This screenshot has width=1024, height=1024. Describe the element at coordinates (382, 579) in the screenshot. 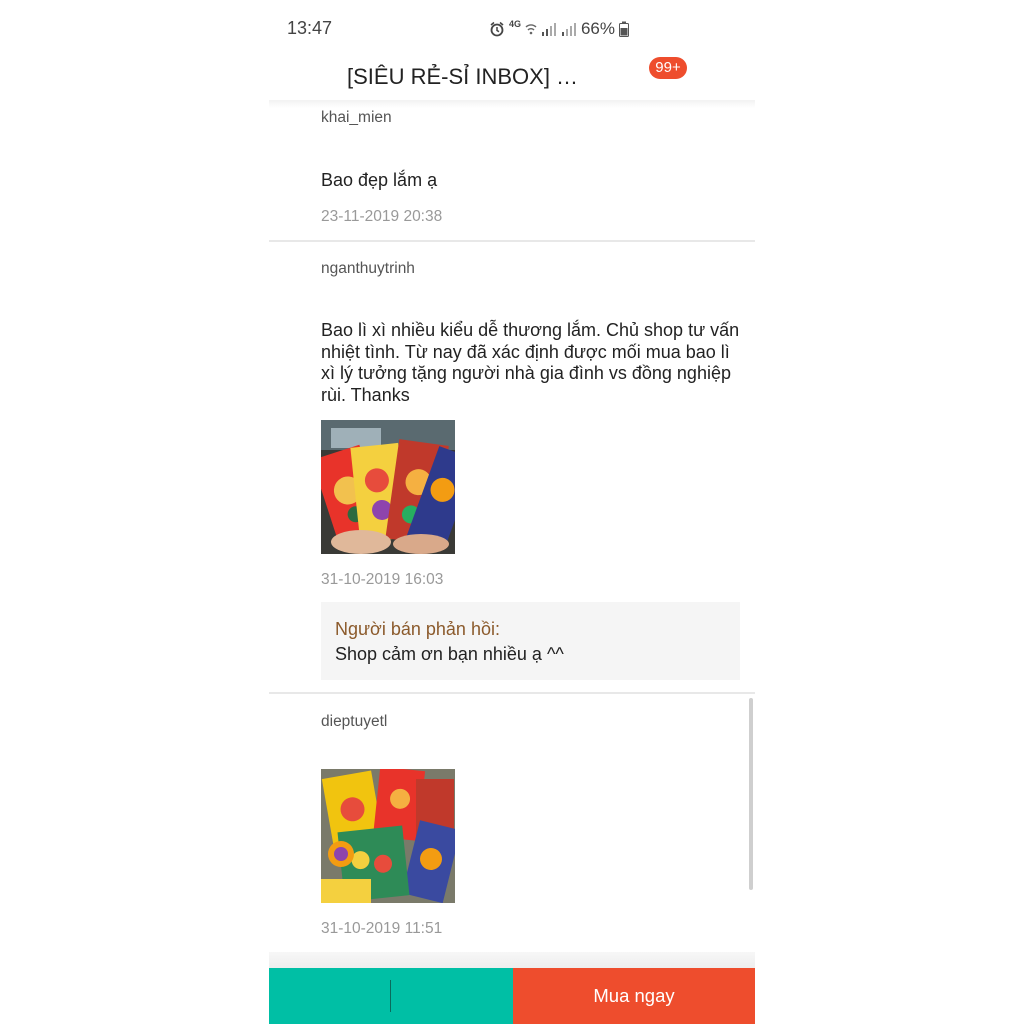

I see `review-date: 31-10-2019 16:03` at that location.